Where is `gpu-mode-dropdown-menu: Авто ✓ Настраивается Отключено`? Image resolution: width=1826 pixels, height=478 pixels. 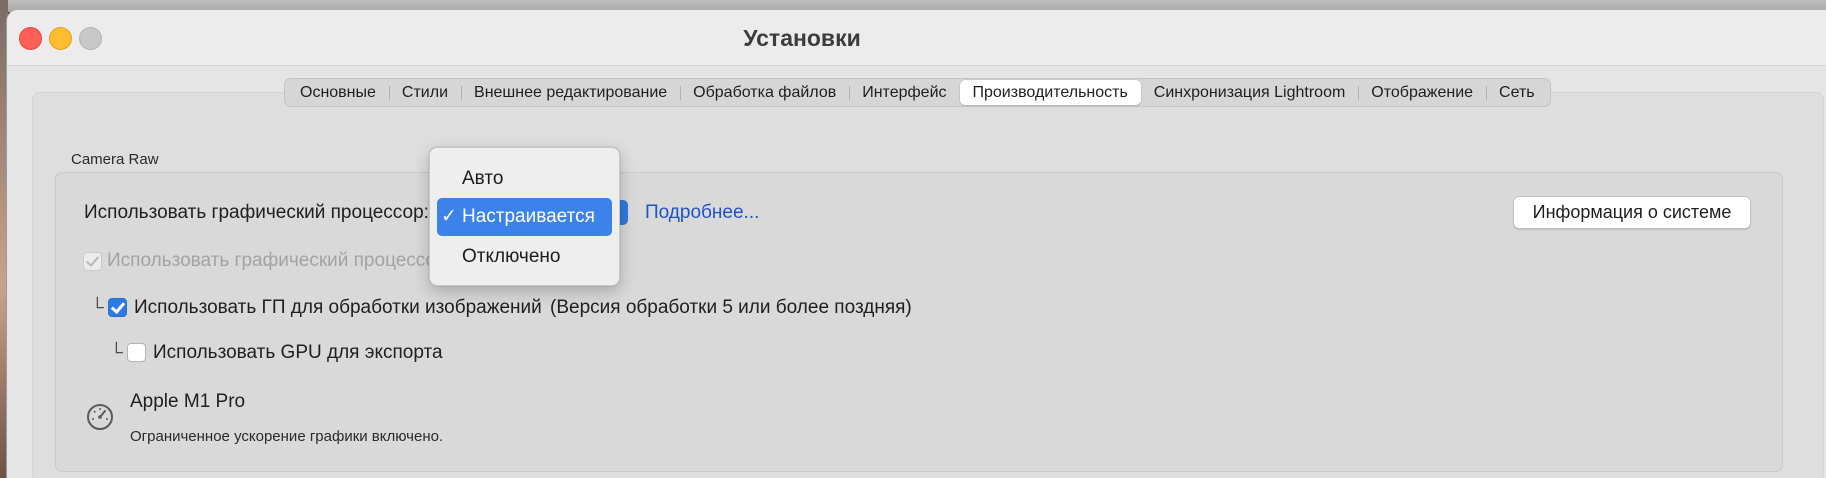
gpu-mode-dropdown-menu: Авто ✓ Настраивается Отключено is located at coordinates (524, 216).